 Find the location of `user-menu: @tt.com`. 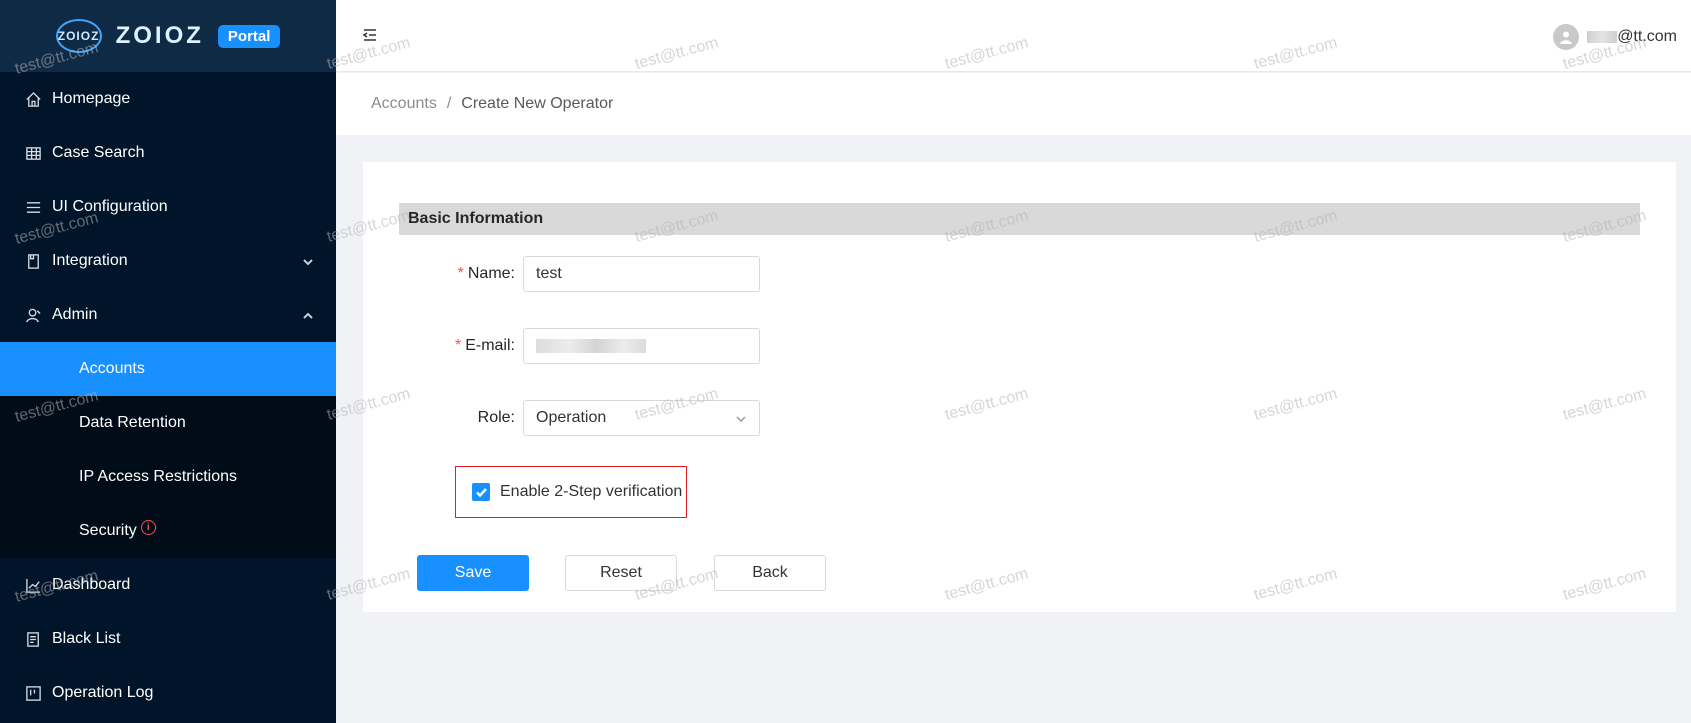

user-menu: @tt.com is located at coordinates (1615, 37).